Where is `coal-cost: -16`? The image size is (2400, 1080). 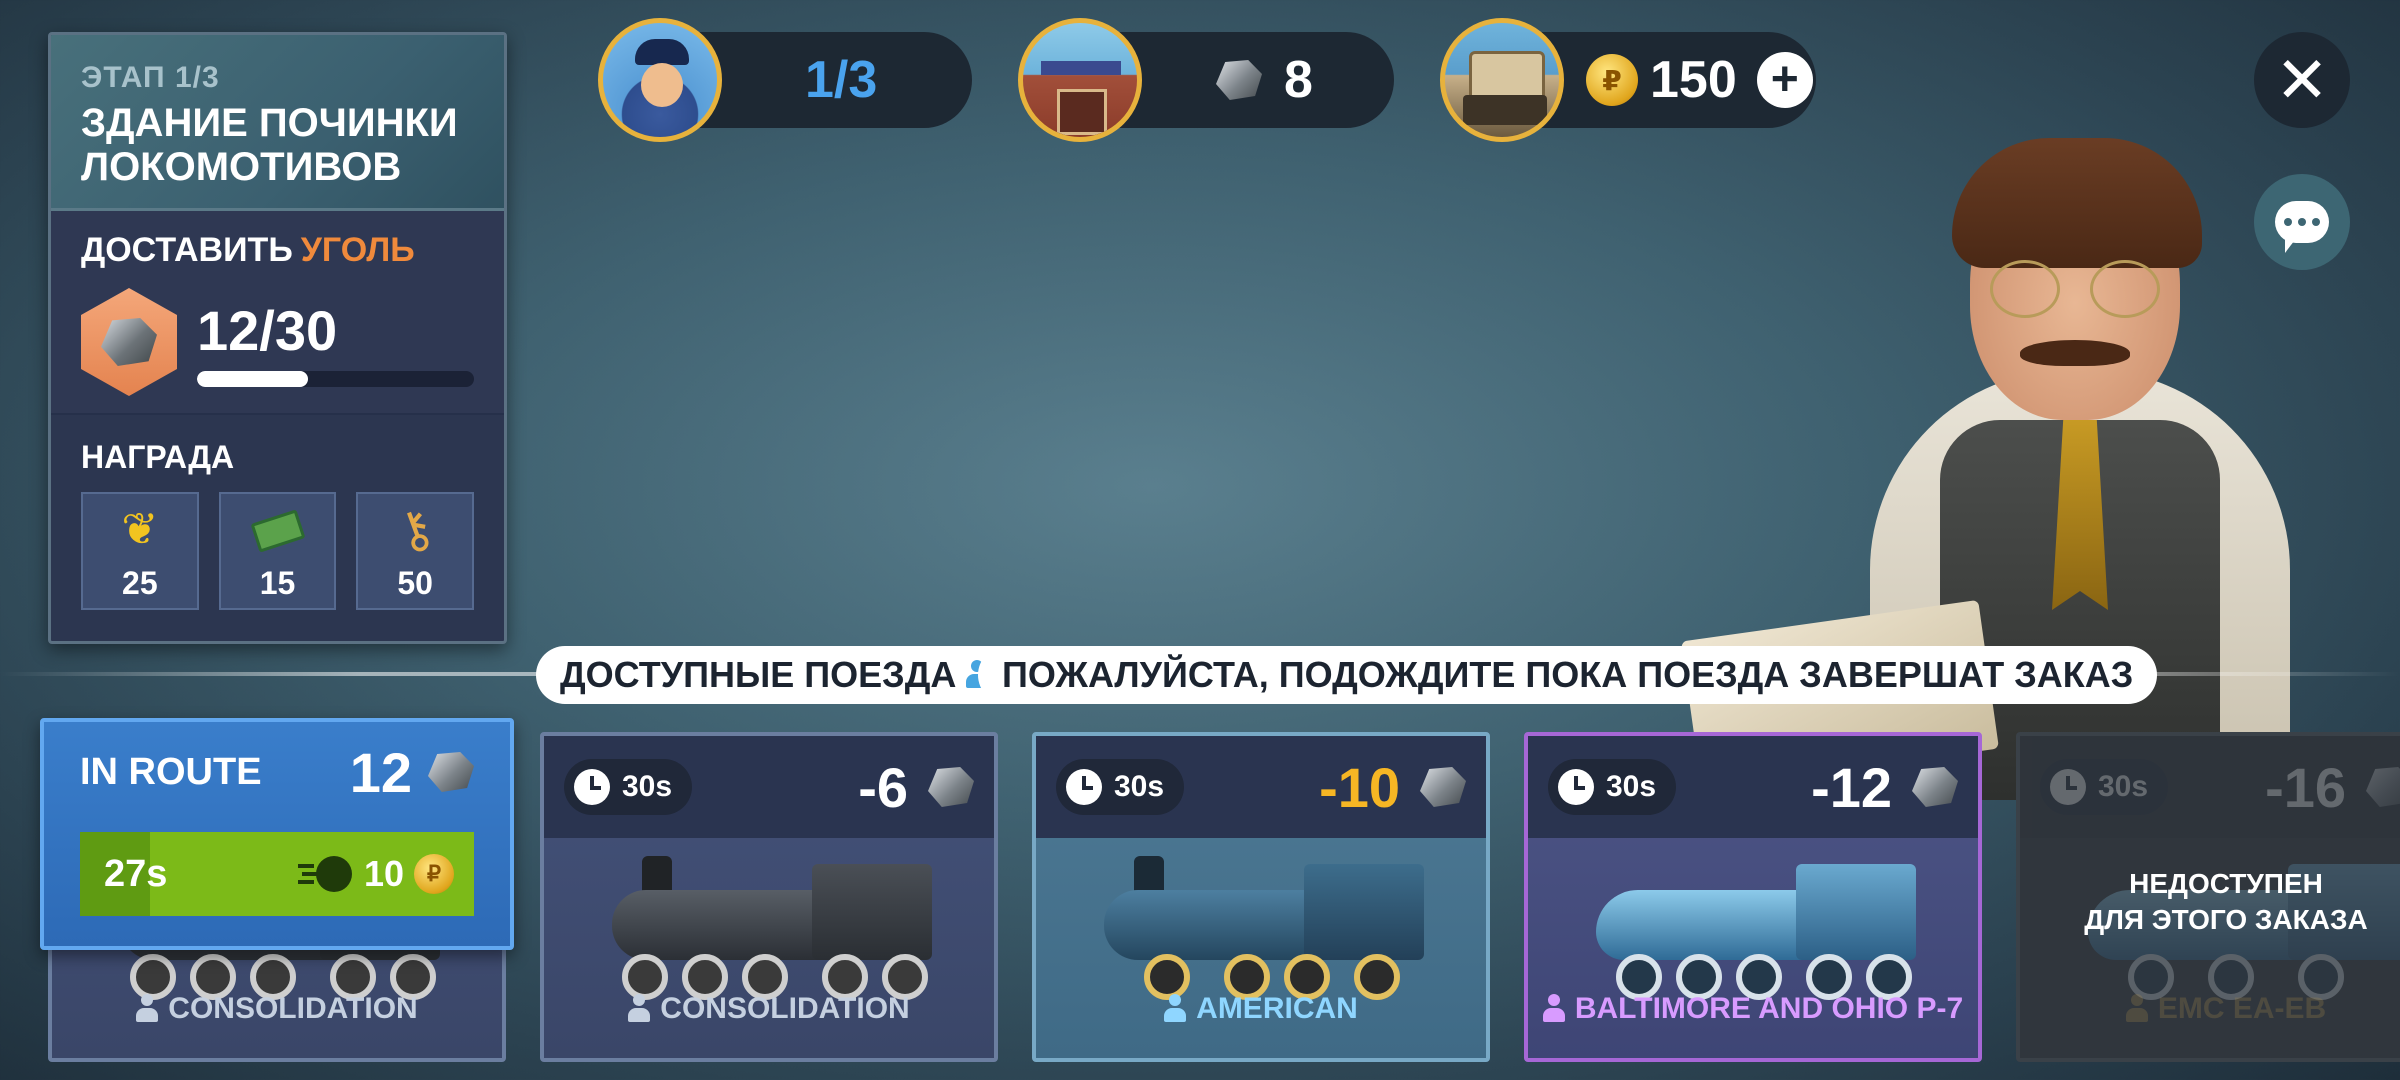 coal-cost: -16 is located at coordinates (2305, 787).